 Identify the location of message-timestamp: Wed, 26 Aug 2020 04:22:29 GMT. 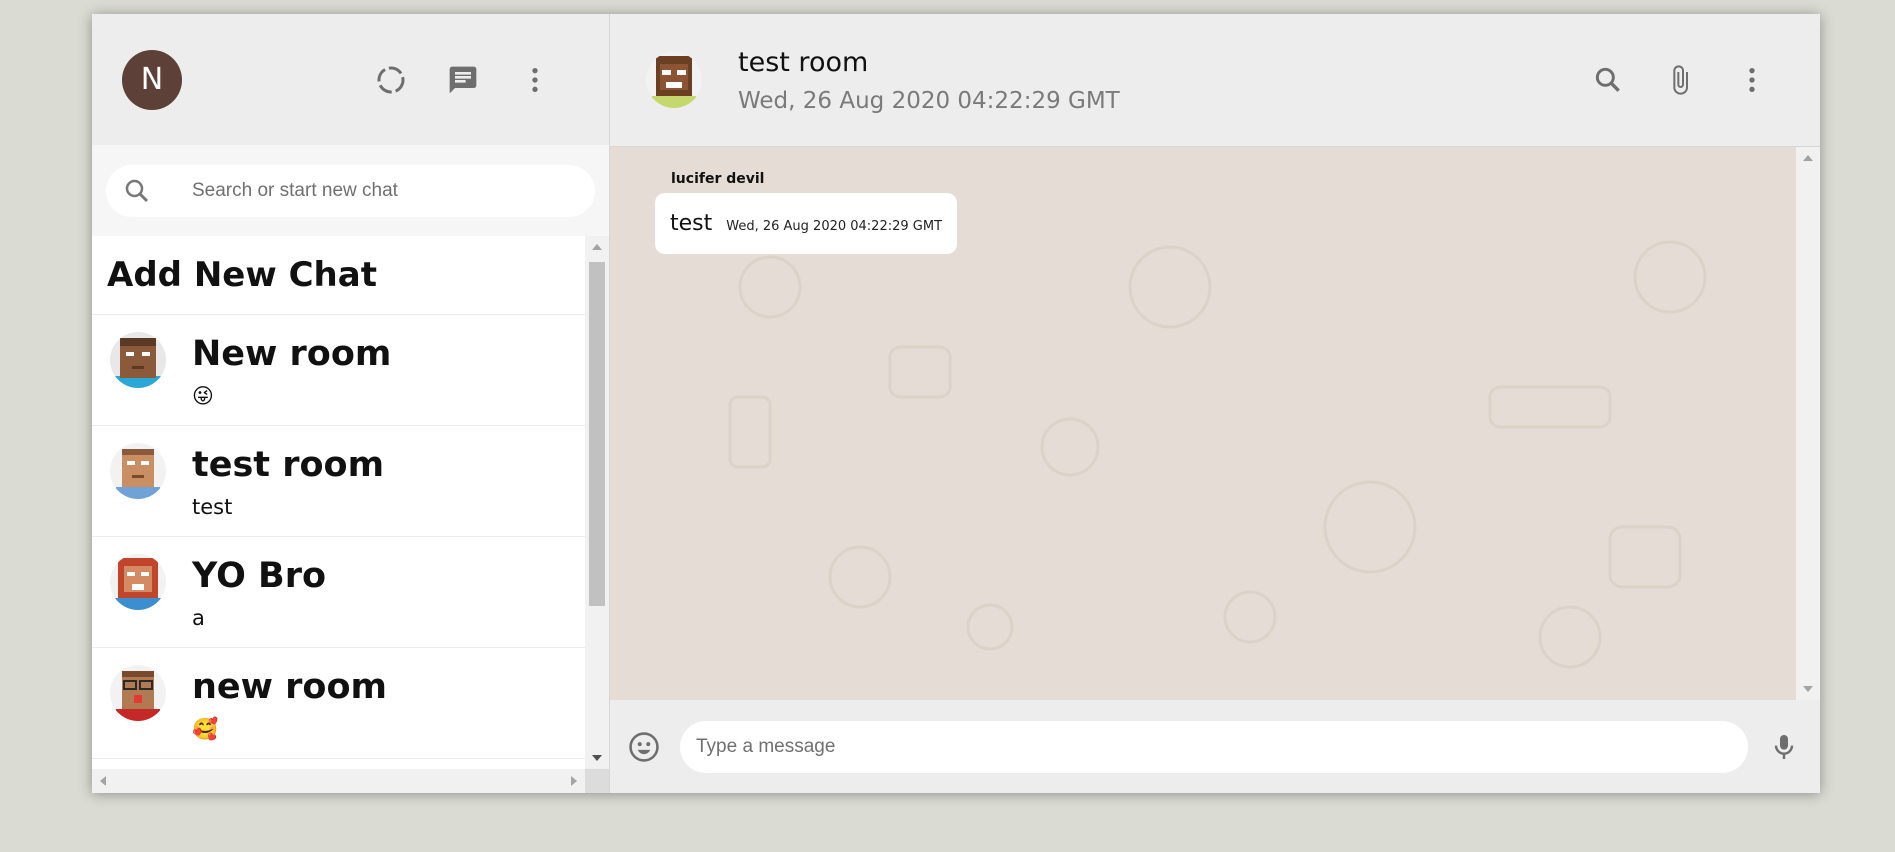
(834, 226).